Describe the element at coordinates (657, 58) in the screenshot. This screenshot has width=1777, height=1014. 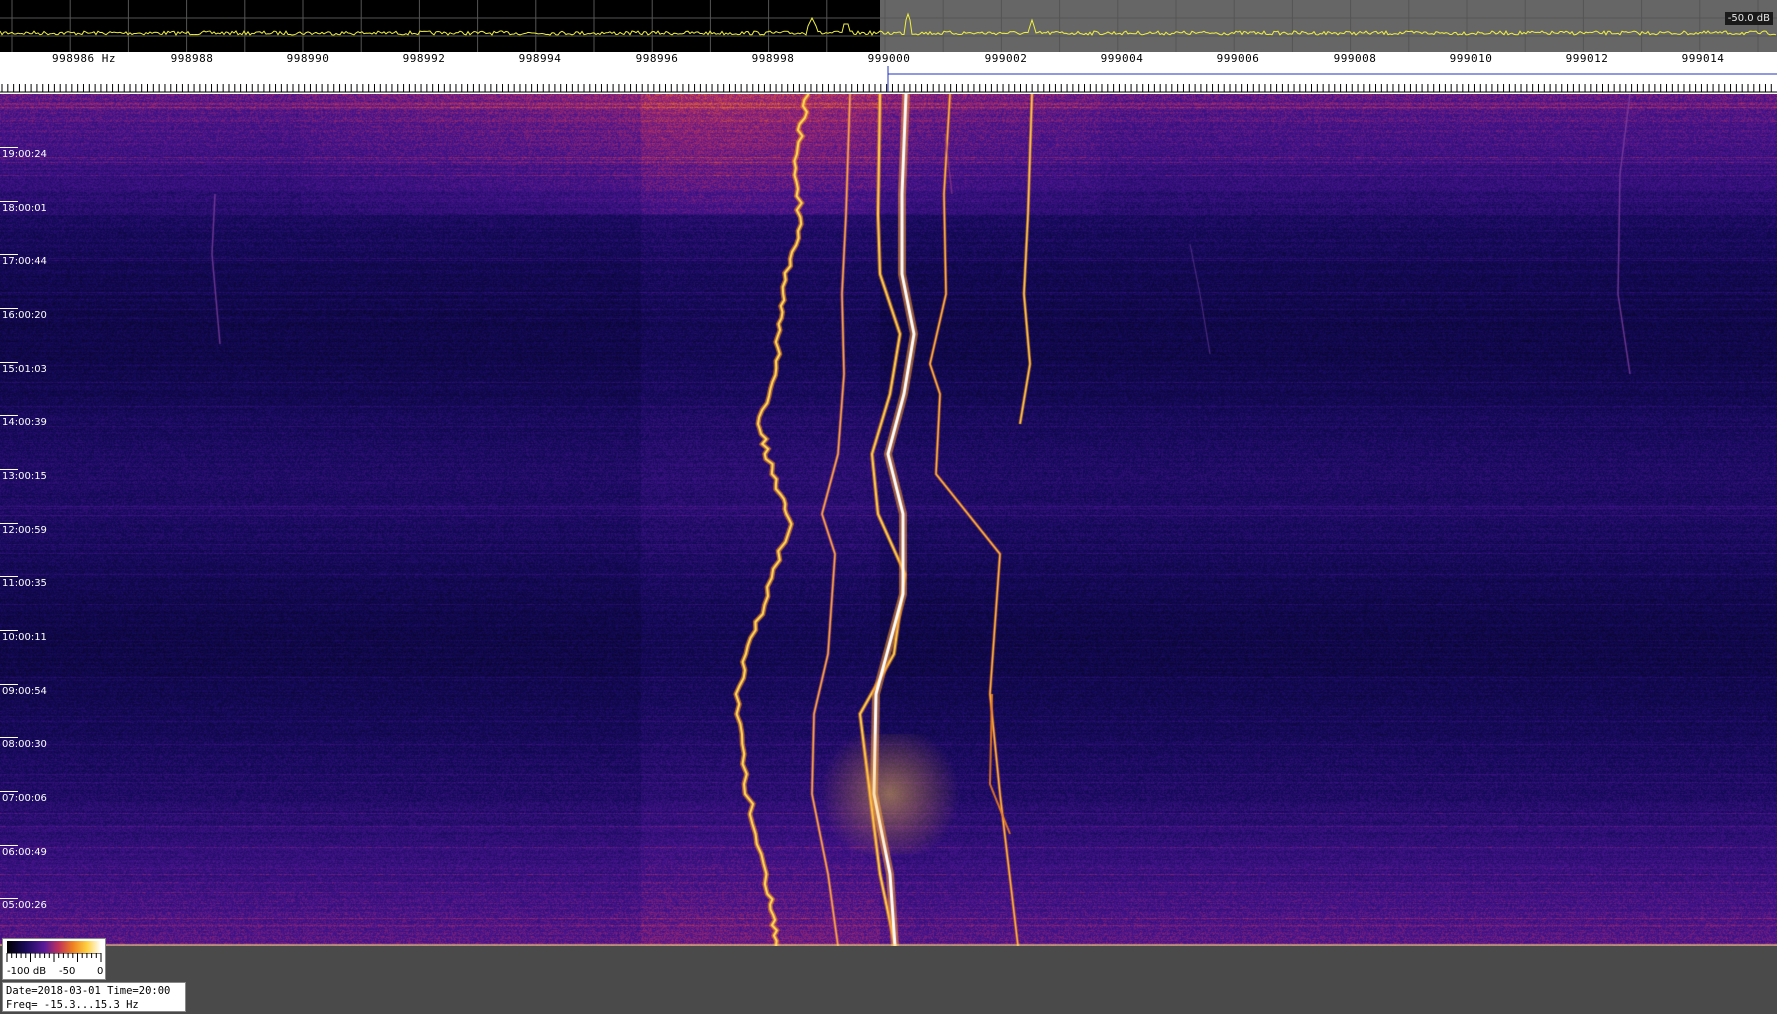
I see `frequency-tick-label: 998996` at that location.